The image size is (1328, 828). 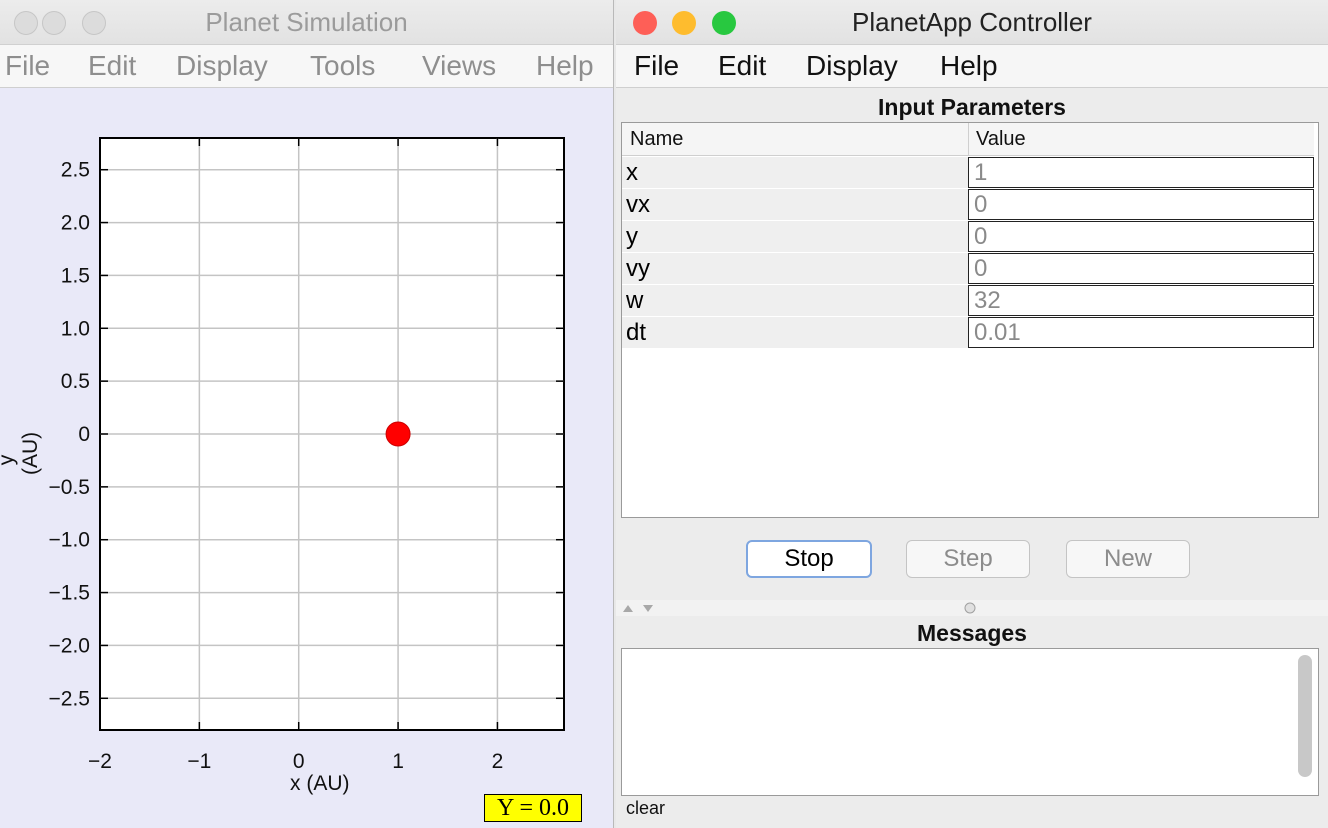 What do you see at coordinates (795, 236) in the screenshot?
I see `param-name-y: y` at bounding box center [795, 236].